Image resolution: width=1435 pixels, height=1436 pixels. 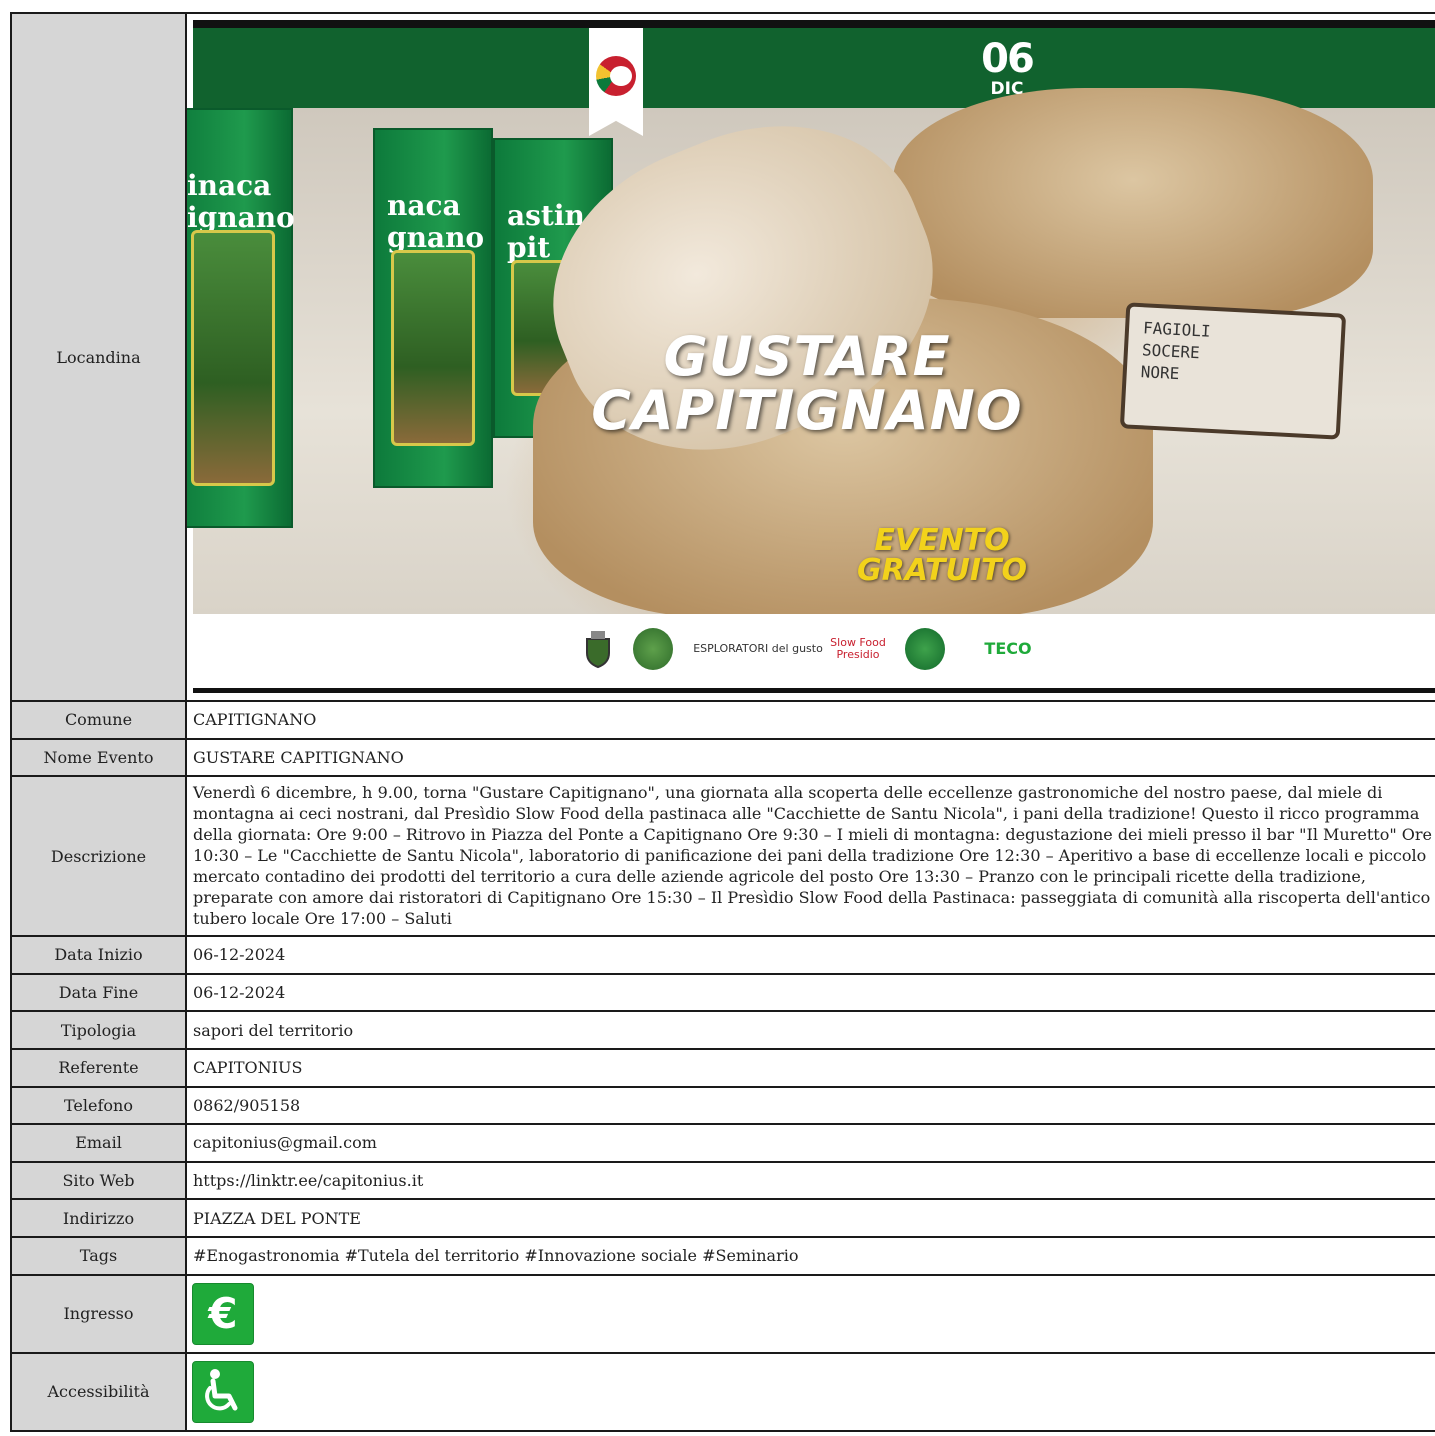 What do you see at coordinates (810, 1105) in the screenshot?
I see `telefono-value: 0862/905158` at bounding box center [810, 1105].